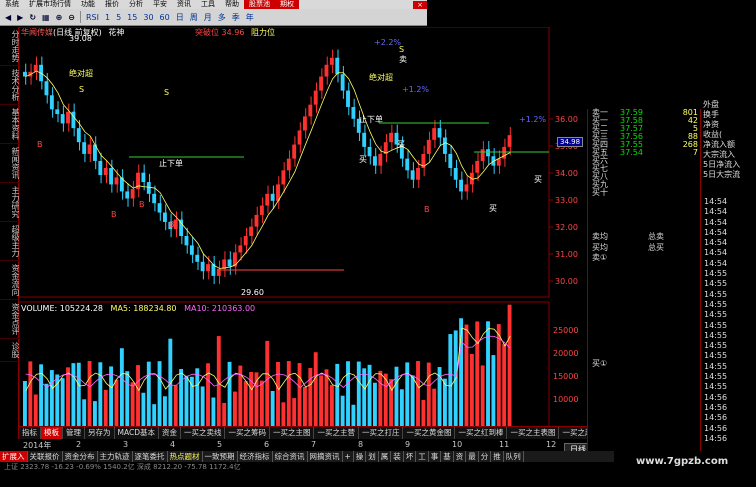  What do you see at coordinates (10, 46) in the screenshot?
I see `left-tab: 分时走势` at bounding box center [10, 46].